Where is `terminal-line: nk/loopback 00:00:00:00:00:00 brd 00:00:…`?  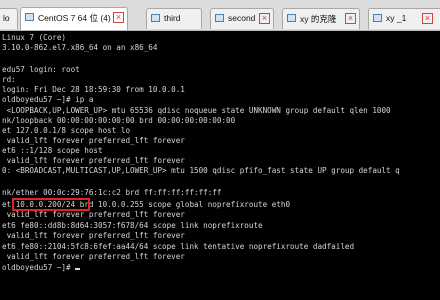 terminal-line: nk/loopback 00:00:00:00:00:00 brd 00:00:… is located at coordinates (119, 120).